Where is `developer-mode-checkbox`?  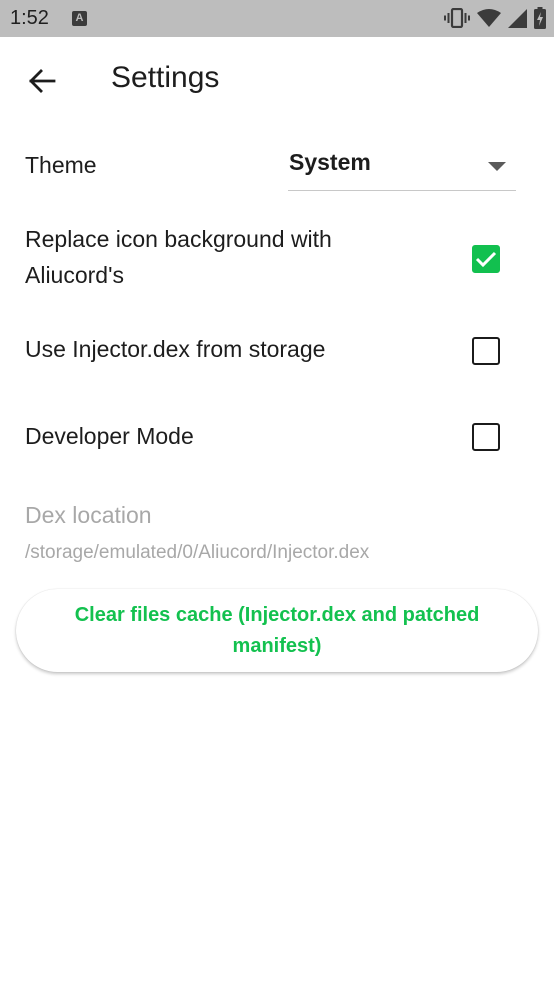 developer-mode-checkbox is located at coordinates (486, 437).